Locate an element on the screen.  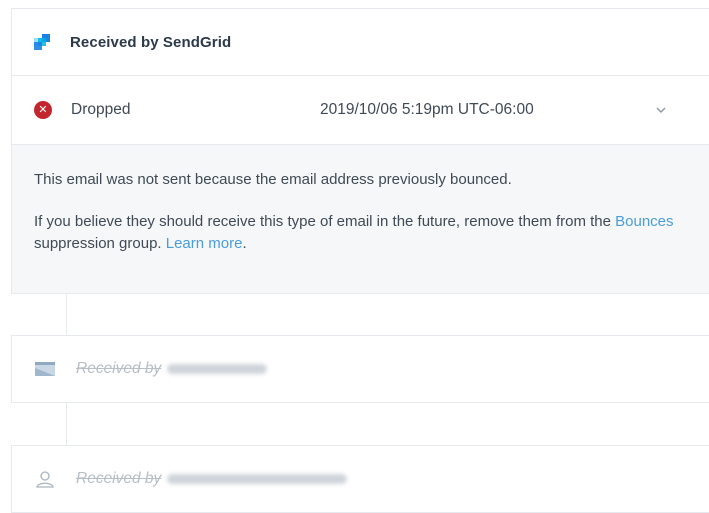
detail-advice-middle: suppression group. is located at coordinates (100, 243).